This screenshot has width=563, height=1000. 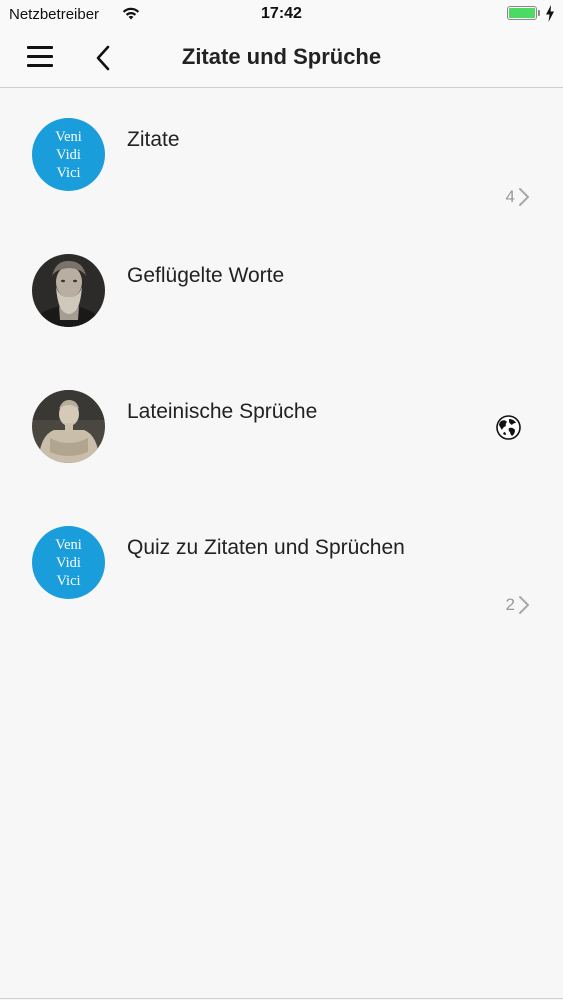 I want to click on globe-icon, so click(x=508, y=427).